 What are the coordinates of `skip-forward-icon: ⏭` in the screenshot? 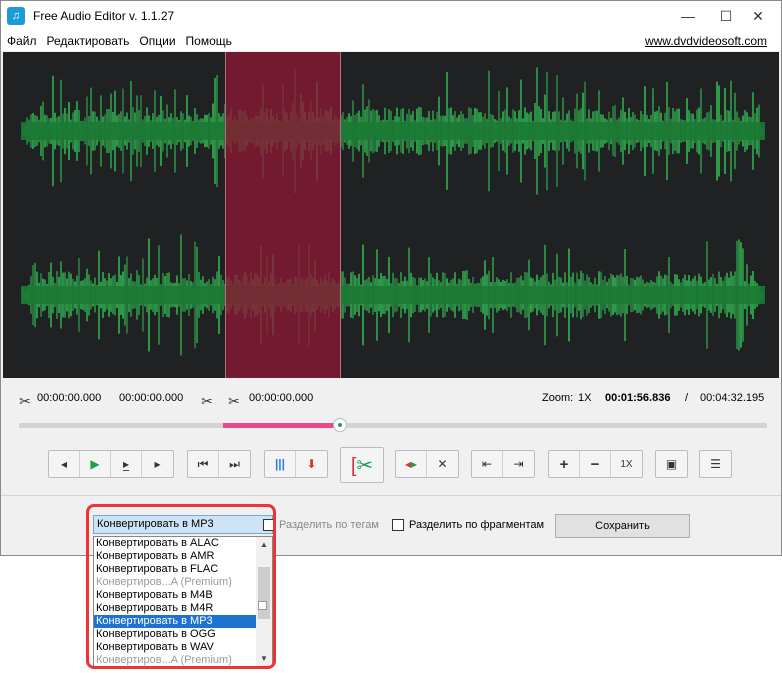 It's located at (234, 463).